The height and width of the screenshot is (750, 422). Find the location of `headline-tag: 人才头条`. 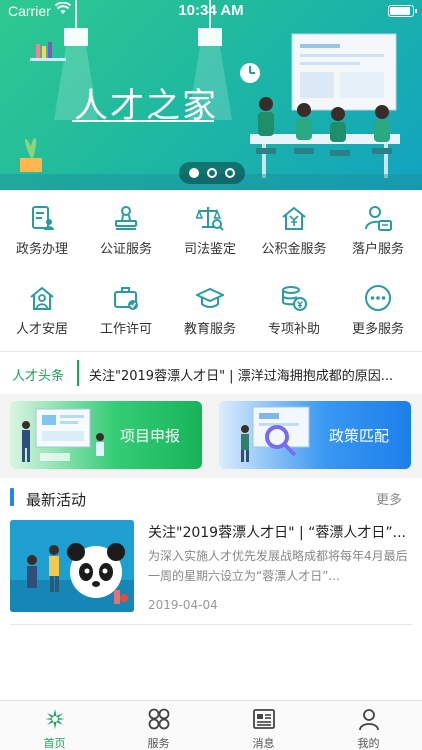

headline-tag: 人才头条 is located at coordinates (38, 376).